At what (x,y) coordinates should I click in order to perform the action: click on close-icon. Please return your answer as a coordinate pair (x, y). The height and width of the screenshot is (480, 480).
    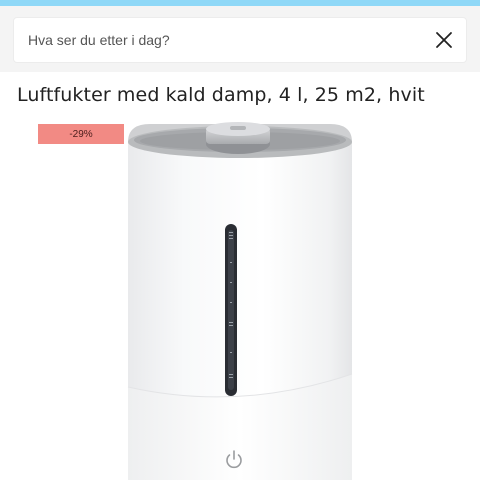
    Looking at the image, I should click on (444, 40).